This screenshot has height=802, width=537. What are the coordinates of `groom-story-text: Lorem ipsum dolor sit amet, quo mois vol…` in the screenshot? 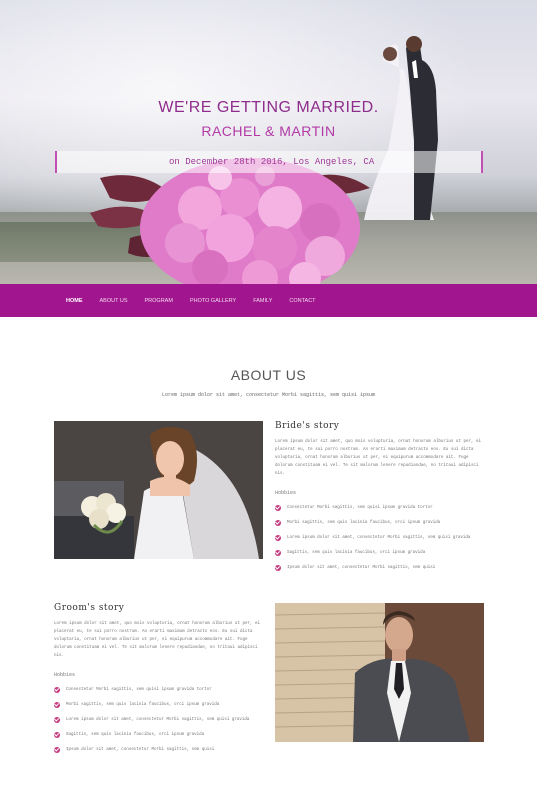 It's located at (157, 640).